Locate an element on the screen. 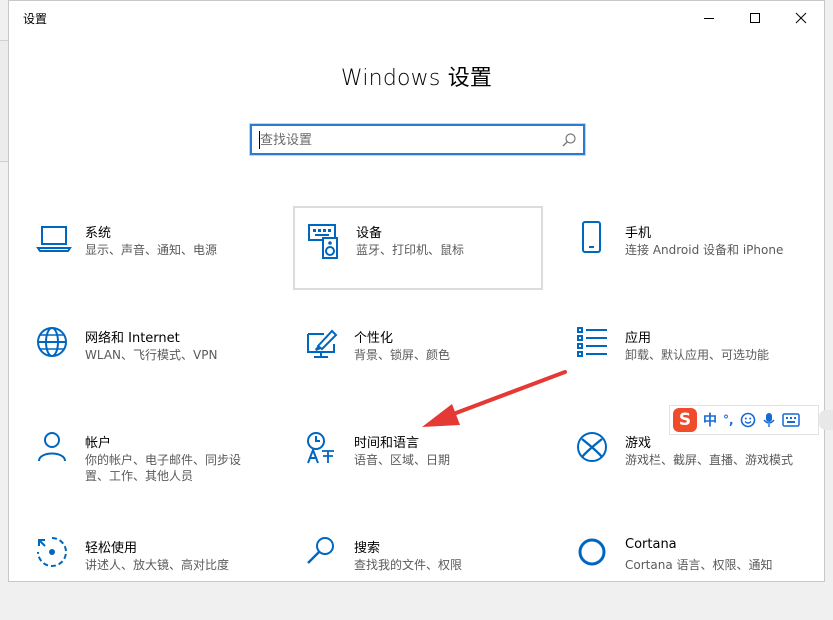 This screenshot has height=620, width=833. ime-mode-toggle: 中 is located at coordinates (710, 420).